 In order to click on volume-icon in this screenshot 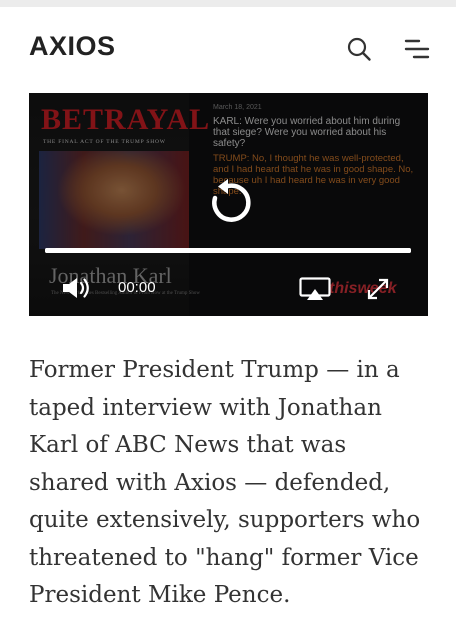, I will do `click(77, 288)`.